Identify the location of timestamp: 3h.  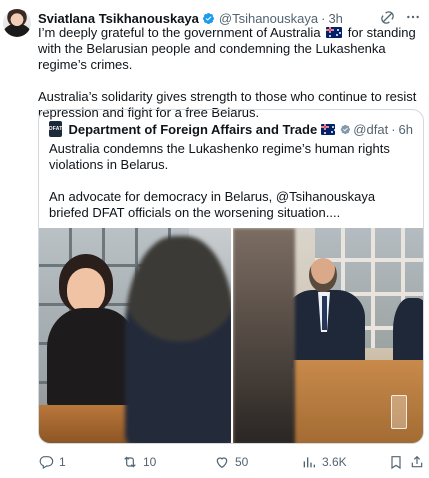
(335, 18).